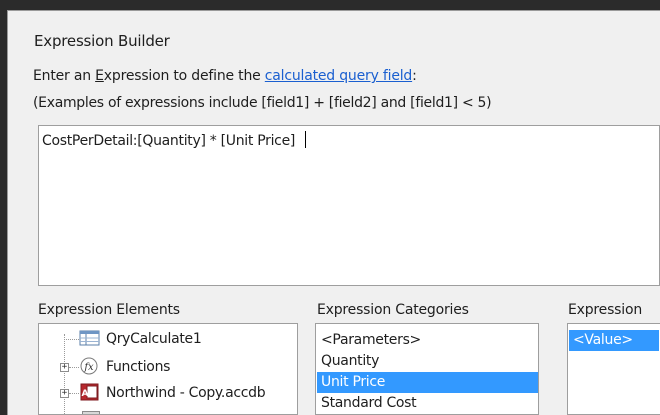  Describe the element at coordinates (306, 139) in the screenshot. I see `text-cursor` at that location.